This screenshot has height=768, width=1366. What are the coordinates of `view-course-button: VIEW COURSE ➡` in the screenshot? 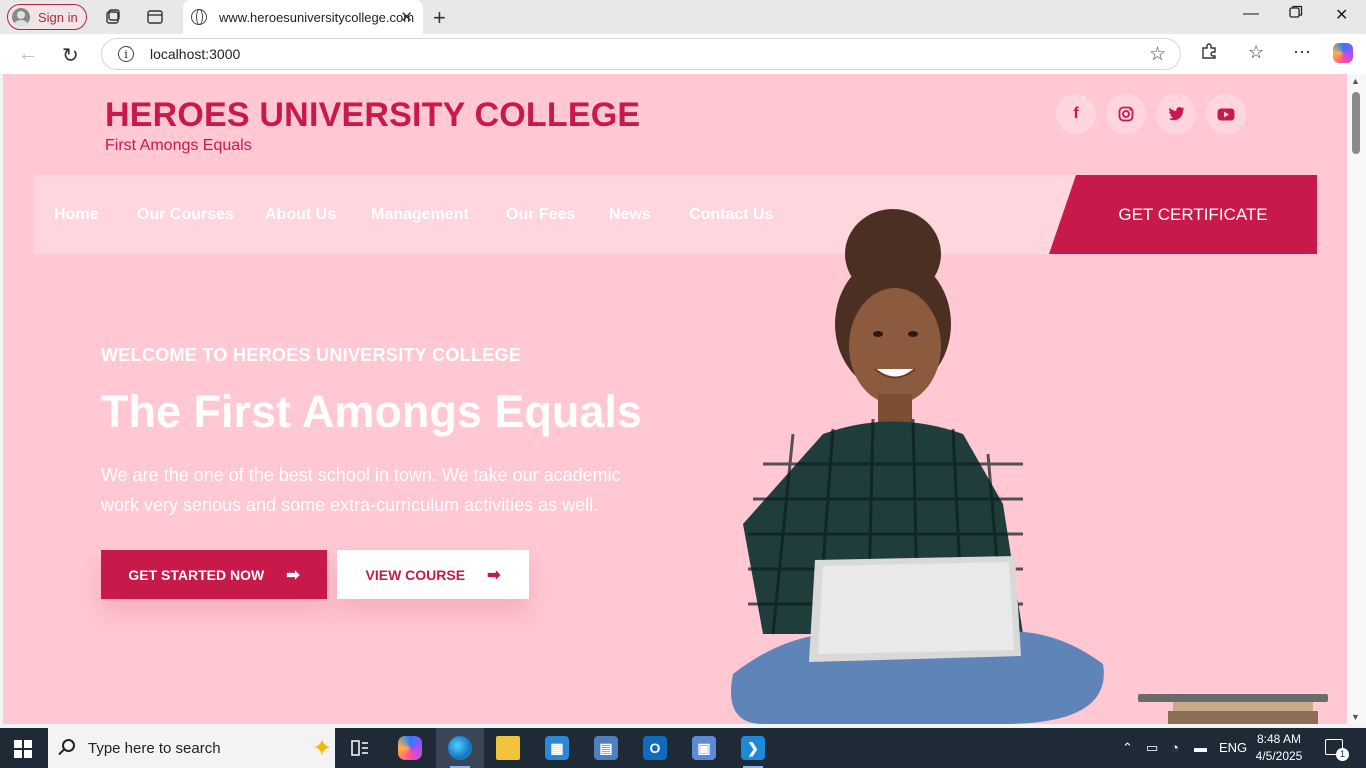 It's located at (433, 574).